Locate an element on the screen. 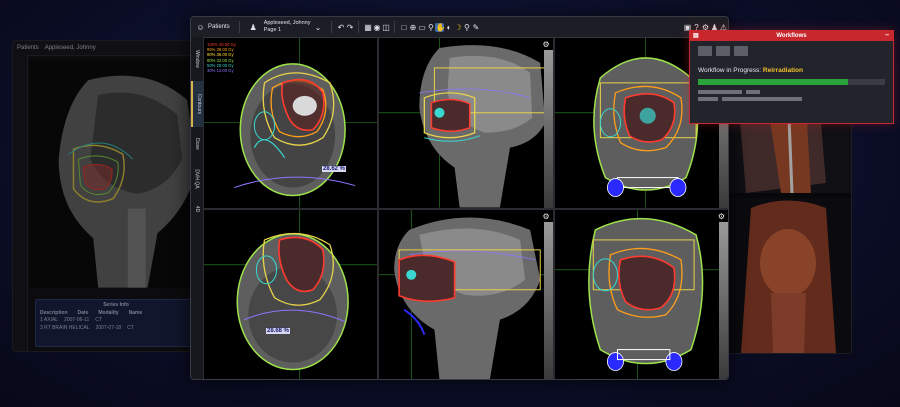  series-info-title: Series Info is located at coordinates (116, 305).